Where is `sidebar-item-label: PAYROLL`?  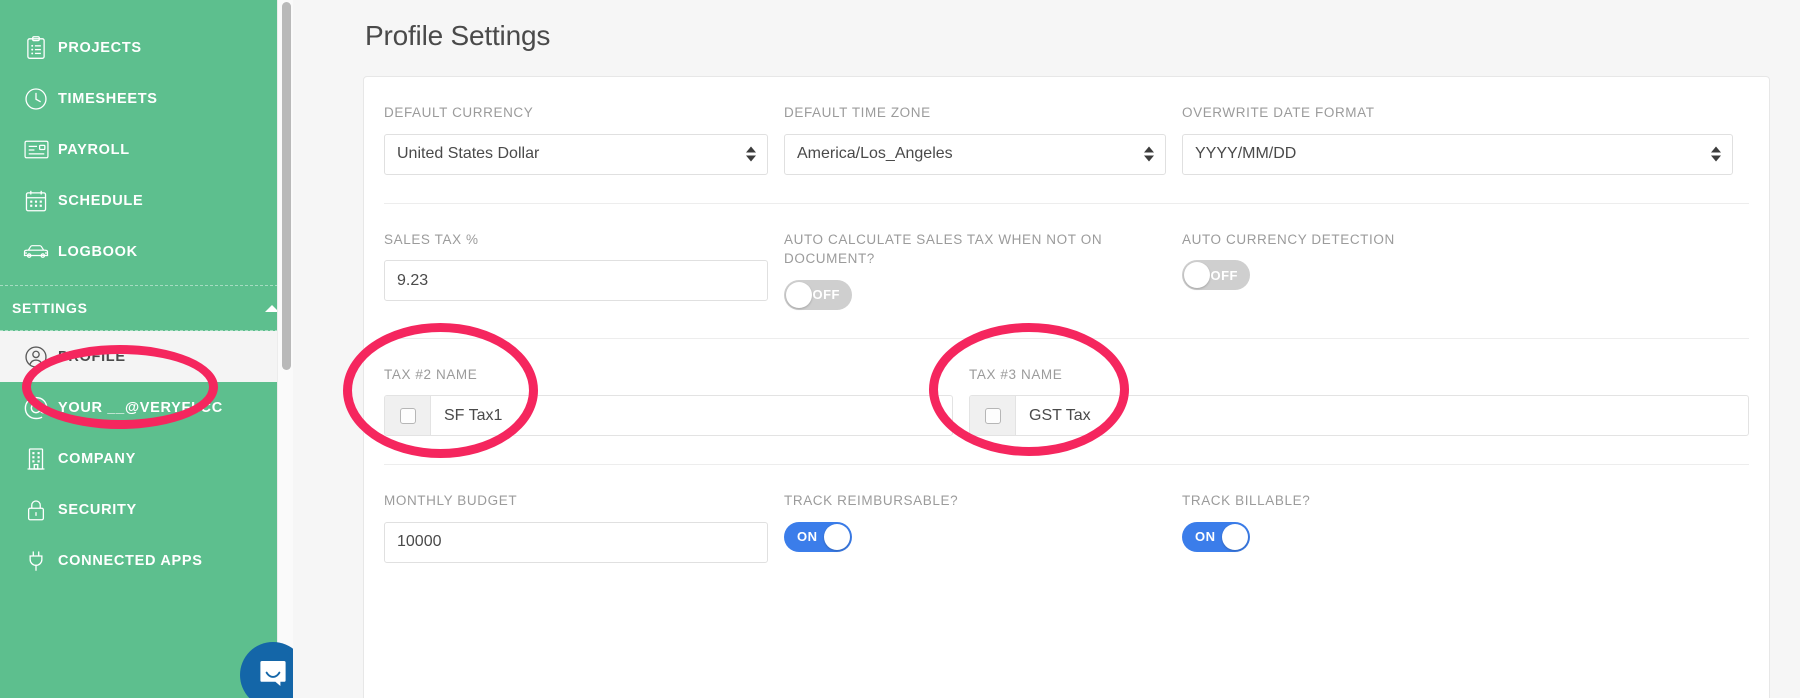 sidebar-item-label: PAYROLL is located at coordinates (94, 149).